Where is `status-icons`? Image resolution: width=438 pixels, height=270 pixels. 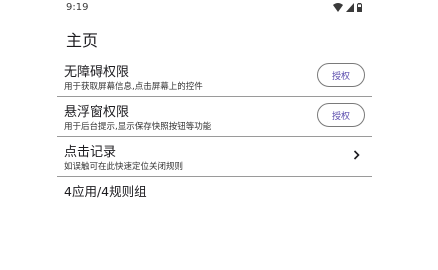 status-icons is located at coordinates (347, 7).